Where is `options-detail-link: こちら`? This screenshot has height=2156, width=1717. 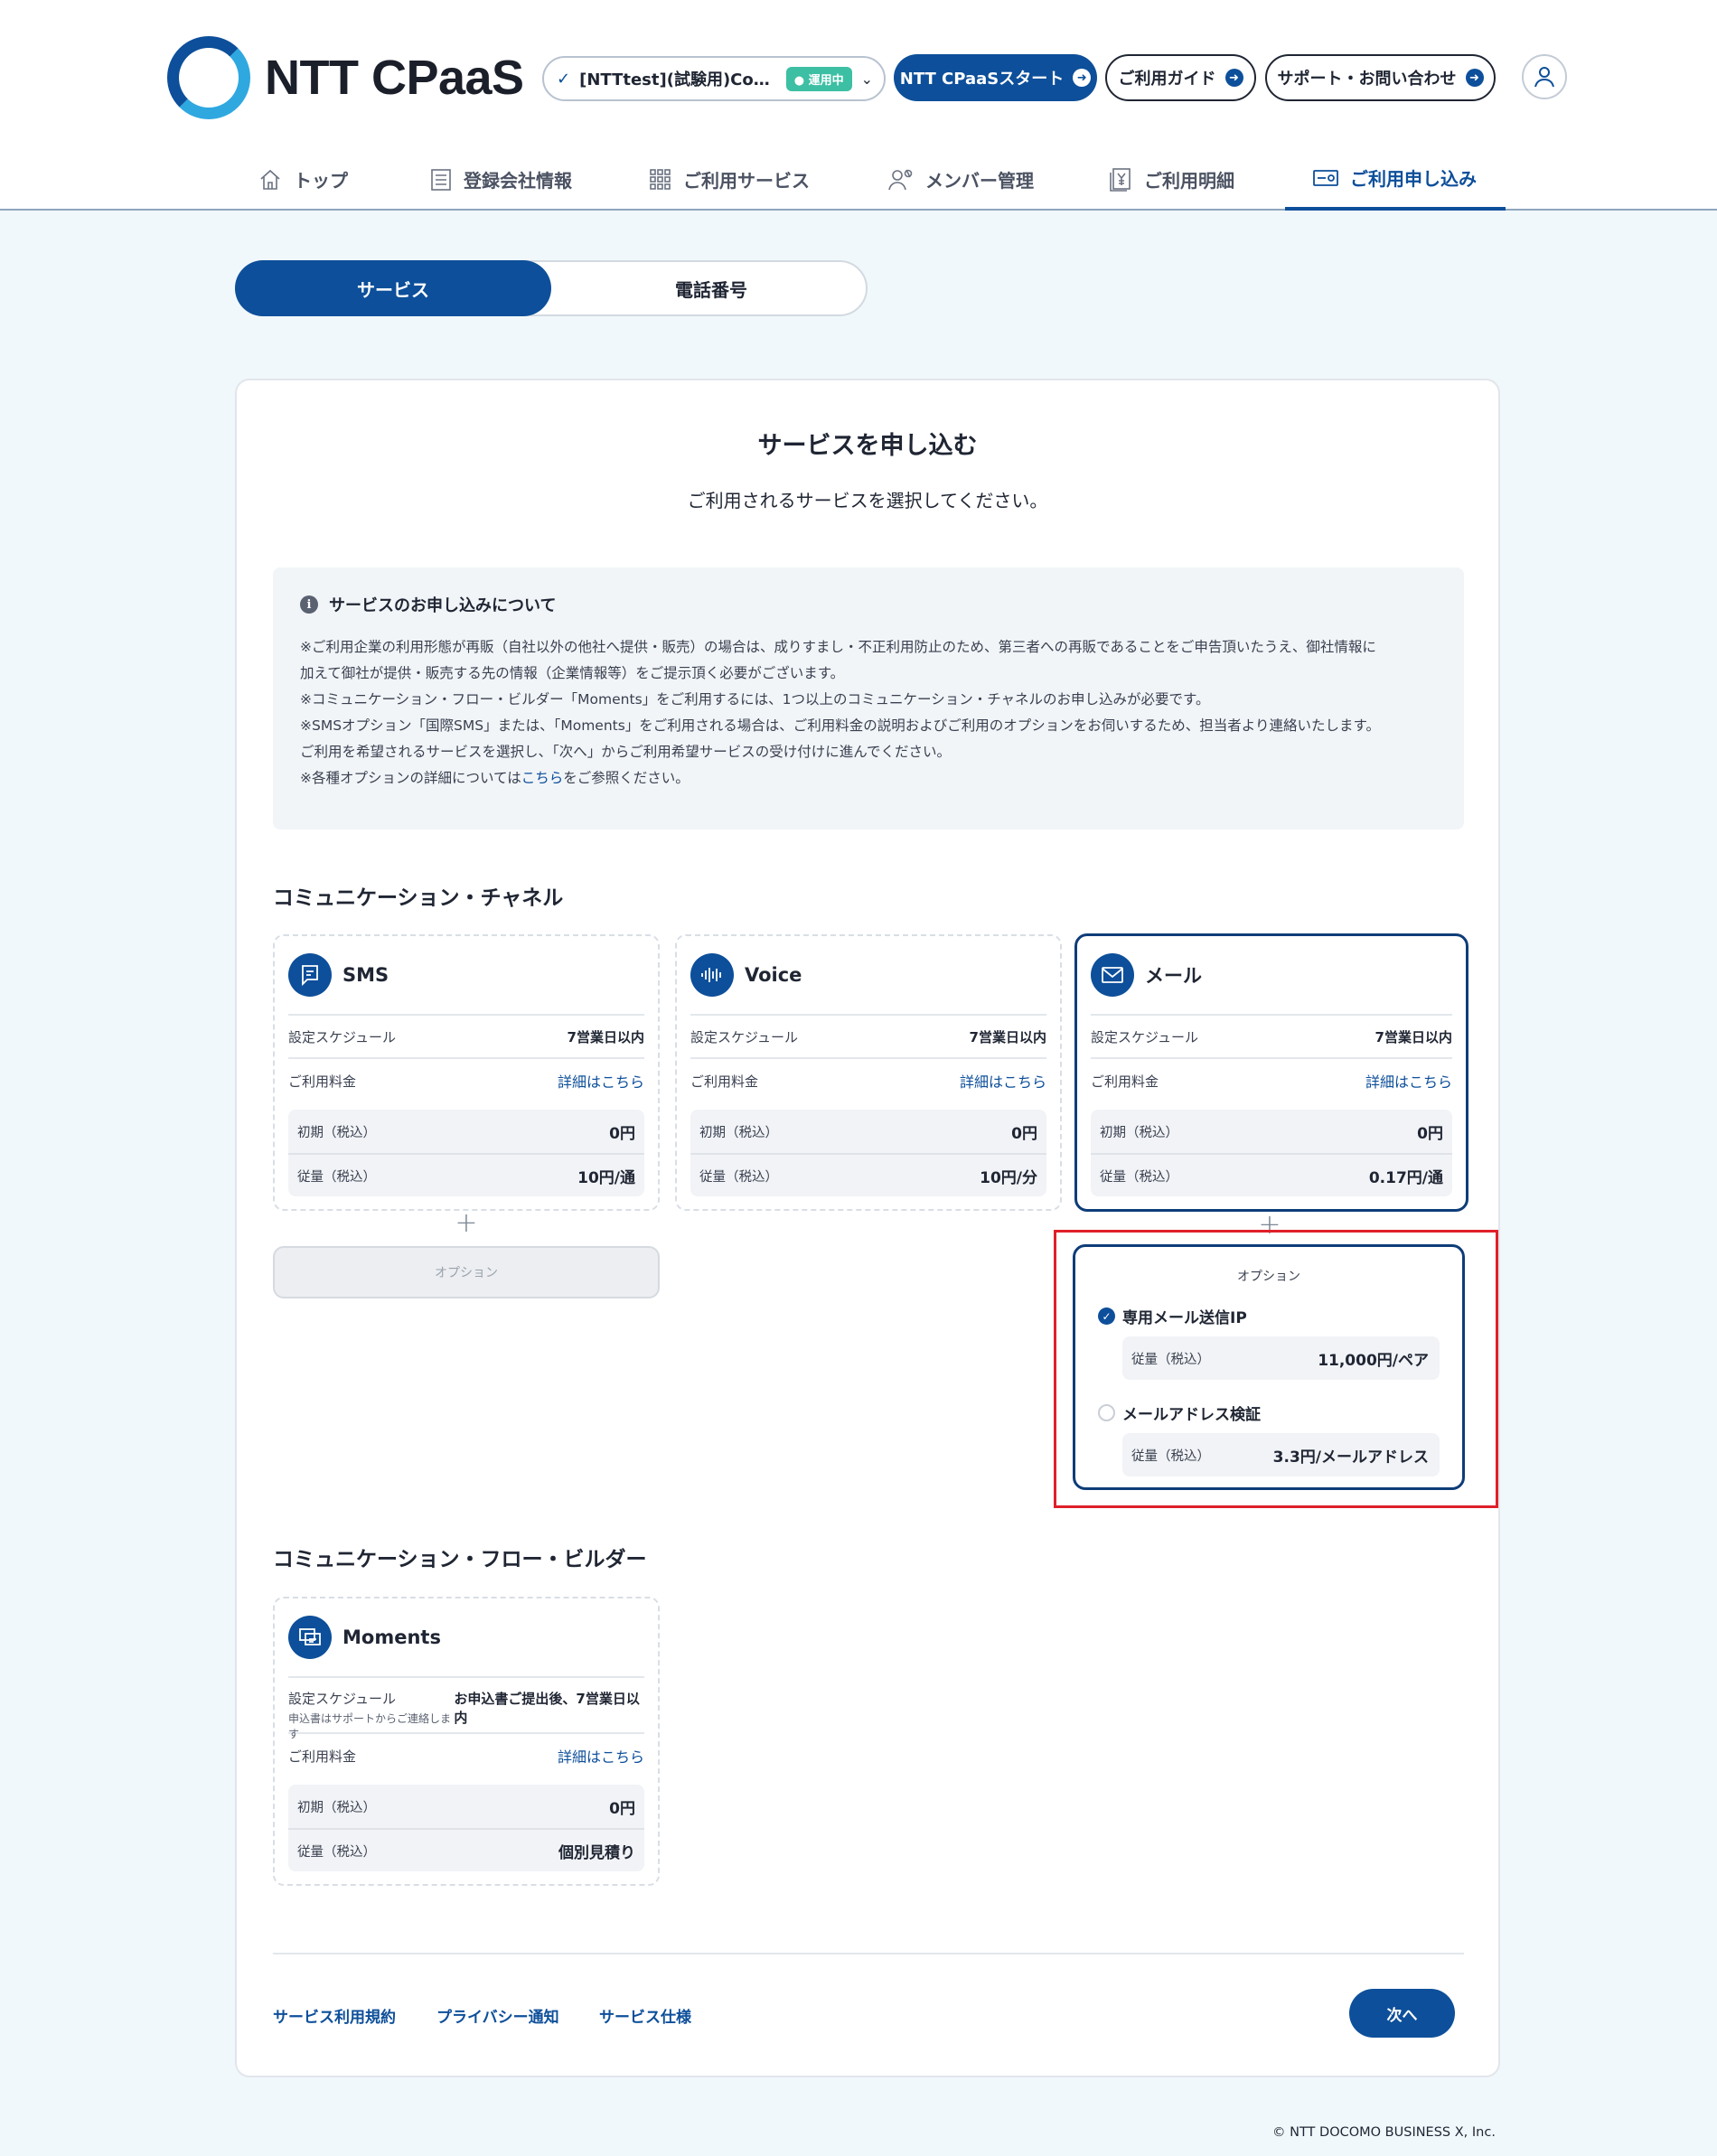
options-detail-link: こちら is located at coordinates (542, 778).